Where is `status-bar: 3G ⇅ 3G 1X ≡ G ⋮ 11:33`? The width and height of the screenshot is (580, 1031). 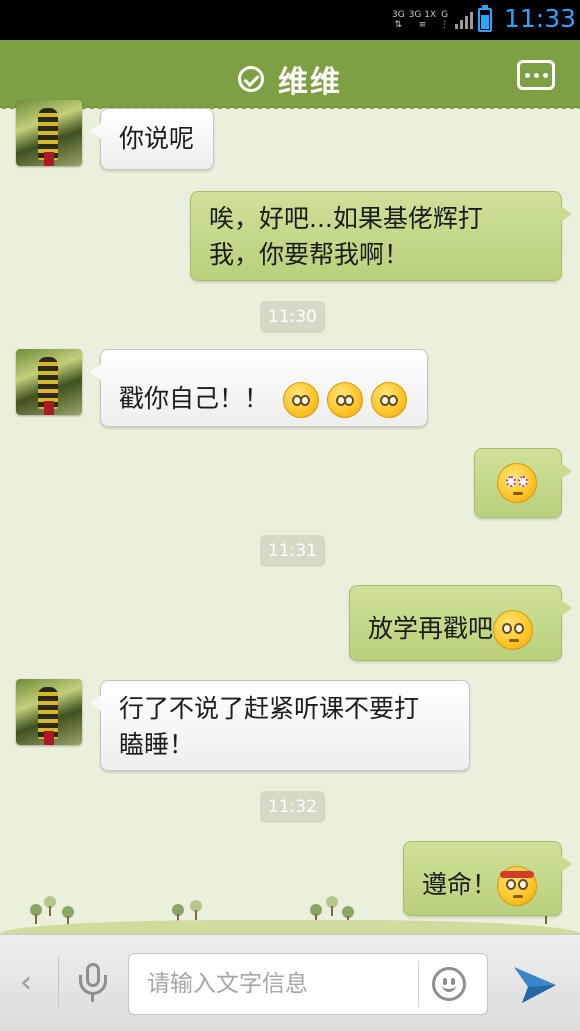
status-bar: 3G ⇅ 3G 1X ≡ G ⋮ 11:33 is located at coordinates (290, 20).